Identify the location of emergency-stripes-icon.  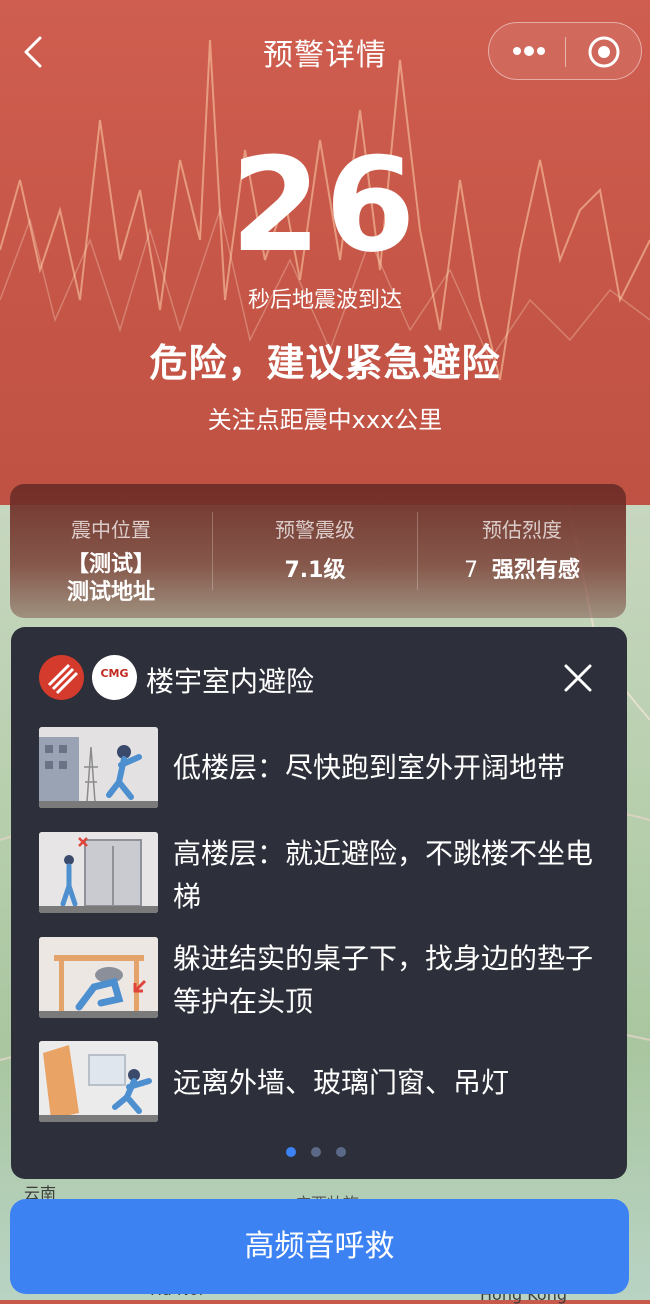
(63, 679).